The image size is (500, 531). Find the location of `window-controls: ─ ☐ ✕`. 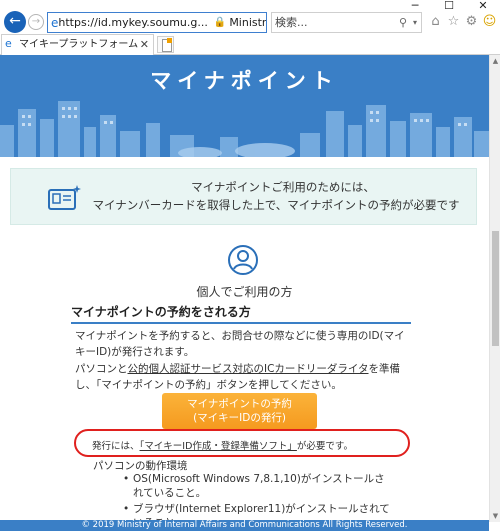

window-controls: ─ ☐ ✕ is located at coordinates (449, 6).